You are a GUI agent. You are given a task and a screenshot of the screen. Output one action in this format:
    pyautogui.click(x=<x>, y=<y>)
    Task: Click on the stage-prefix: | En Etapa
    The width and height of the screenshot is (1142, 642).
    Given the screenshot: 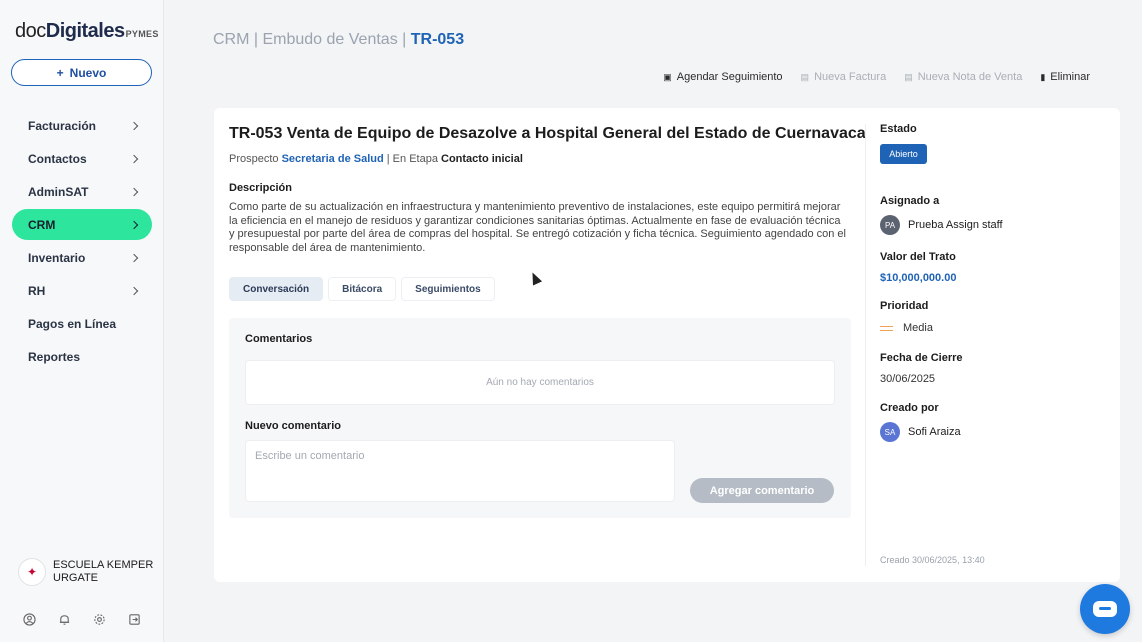 What is the action you would take?
    pyautogui.click(x=412, y=159)
    